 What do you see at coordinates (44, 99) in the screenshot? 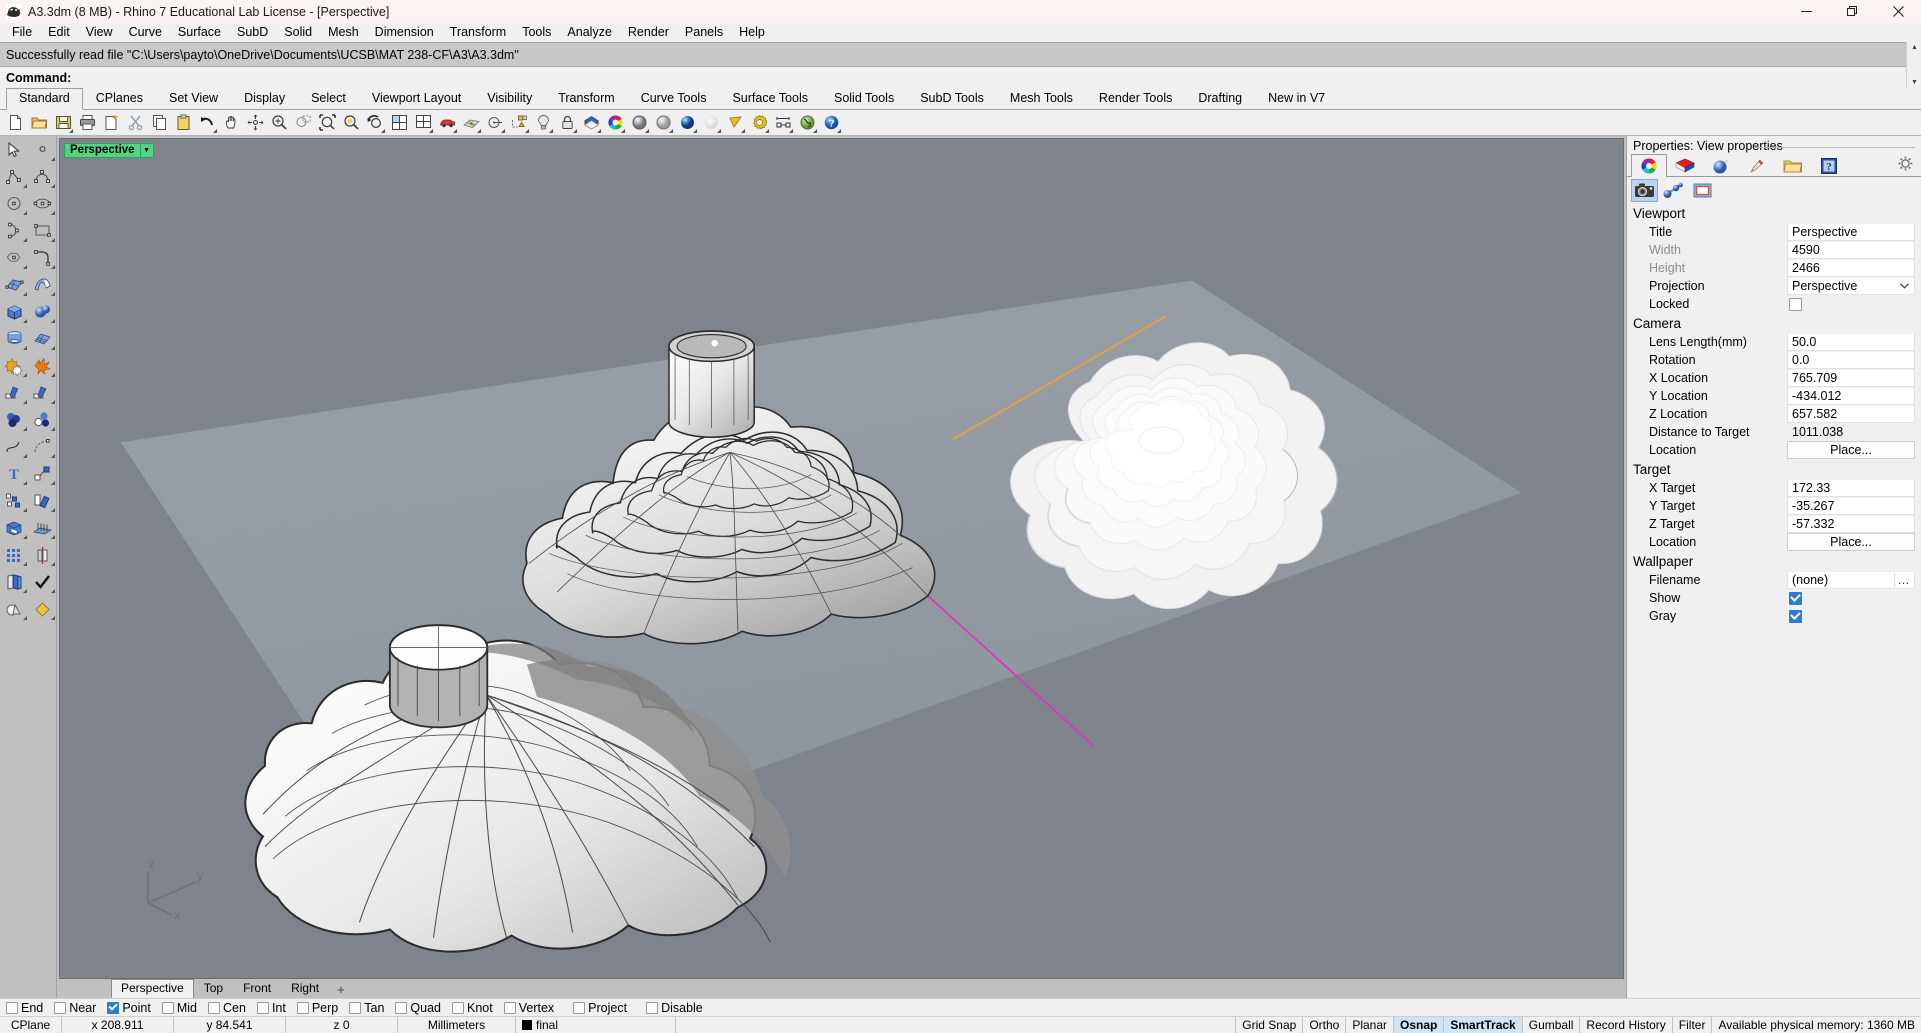
I see `tab-standard: Standard` at bounding box center [44, 99].